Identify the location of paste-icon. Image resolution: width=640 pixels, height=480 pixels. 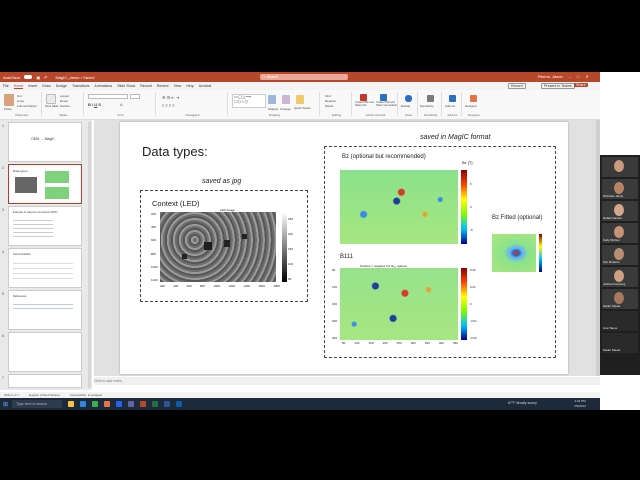
(9, 100).